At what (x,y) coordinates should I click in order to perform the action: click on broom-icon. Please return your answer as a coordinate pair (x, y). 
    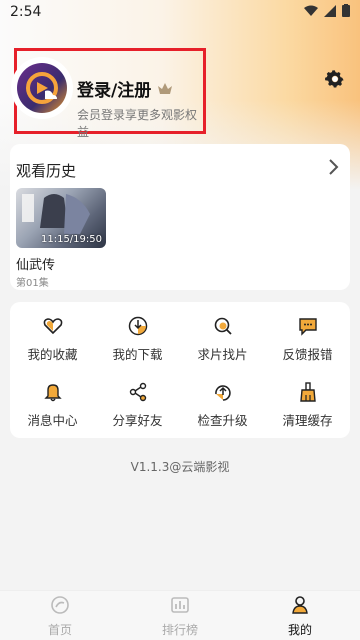
    Looking at the image, I should click on (307, 392).